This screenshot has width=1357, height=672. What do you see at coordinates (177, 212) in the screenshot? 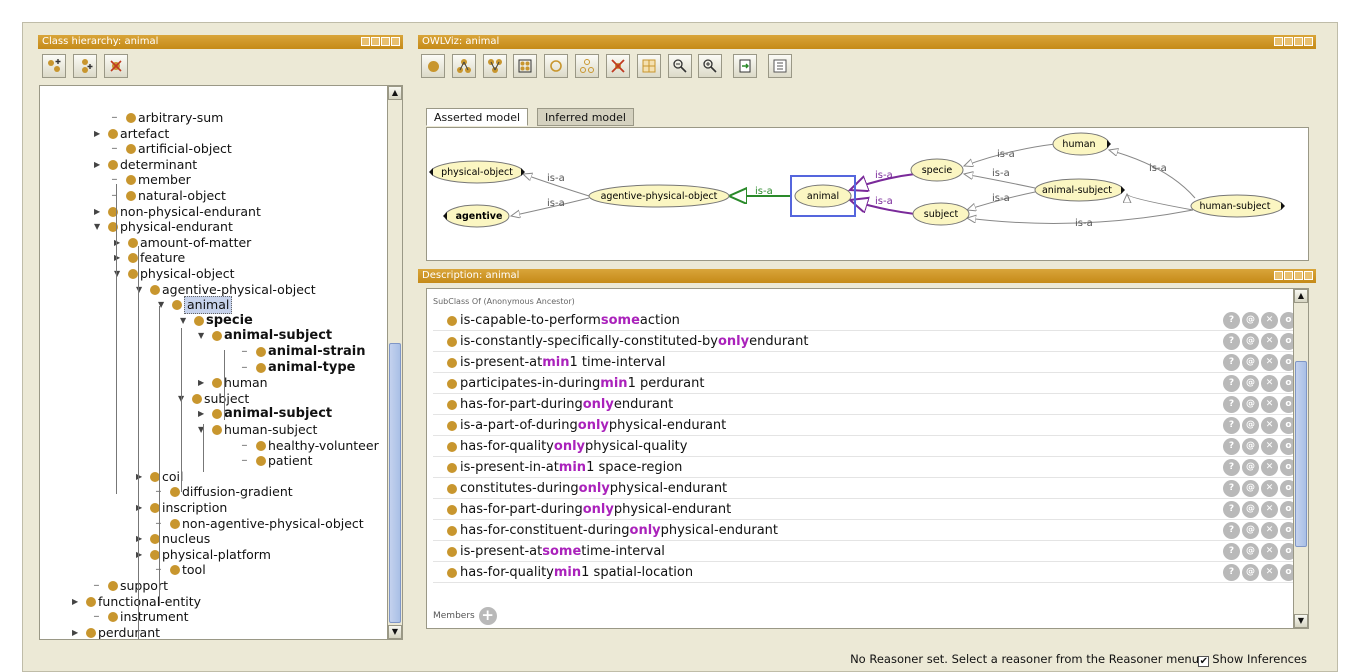
I see `tree-node: ▶ non-physical-endurant` at bounding box center [177, 212].